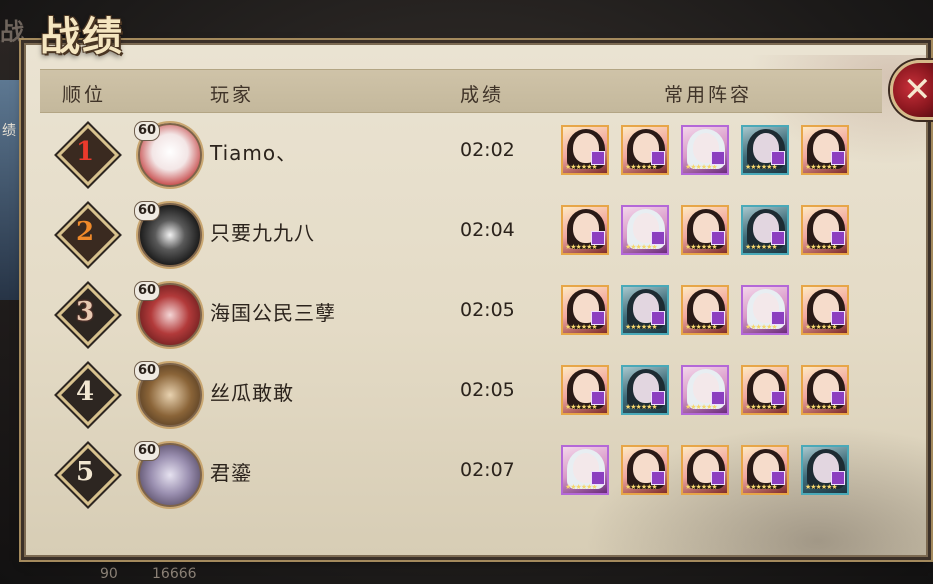 This screenshot has width=933, height=584. I want to click on header-score: 成绩, so click(482, 95).